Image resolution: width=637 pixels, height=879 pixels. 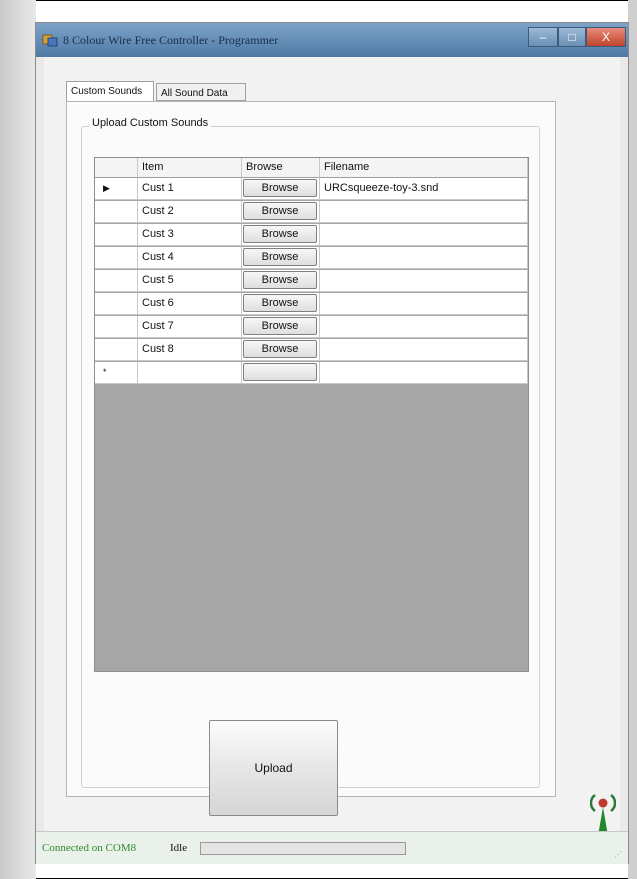 I want to click on close-button: X, so click(x=606, y=37).